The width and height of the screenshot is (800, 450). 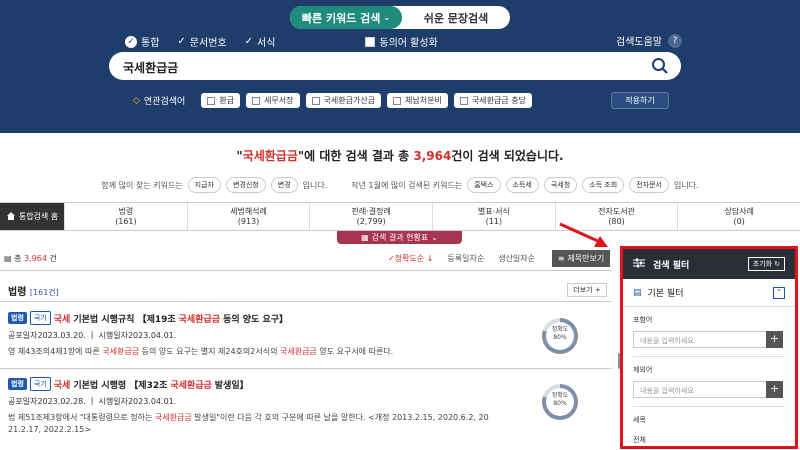 What do you see at coordinates (273, 100) in the screenshot?
I see `related-chip: 세무서장` at bounding box center [273, 100].